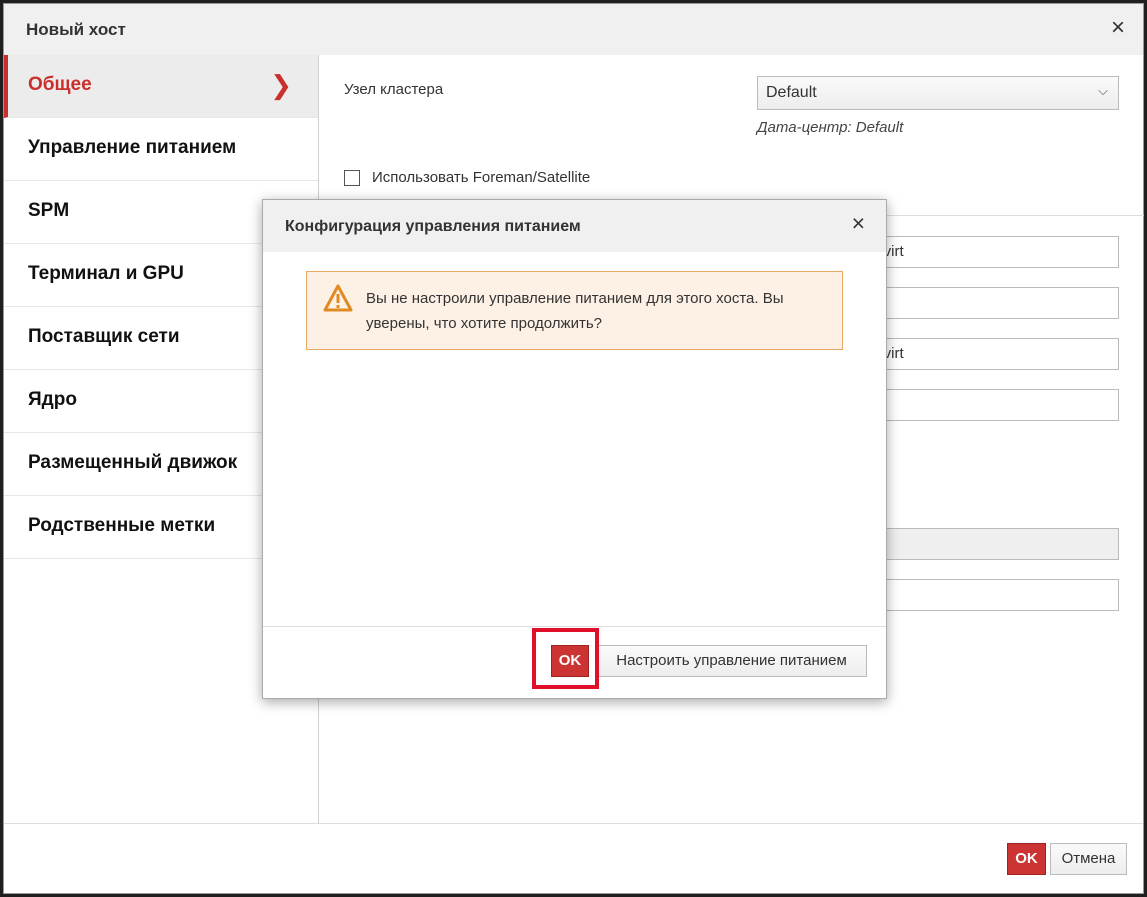 This screenshot has width=1147, height=897. I want to click on sidebar-item-label: Управление питанием, so click(132, 147).